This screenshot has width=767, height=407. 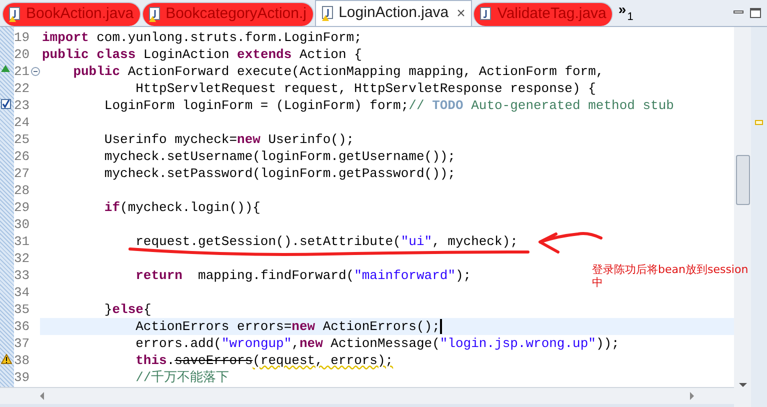 What do you see at coordinates (6, 103) in the screenshot?
I see `task-checkbox-icon` at bounding box center [6, 103].